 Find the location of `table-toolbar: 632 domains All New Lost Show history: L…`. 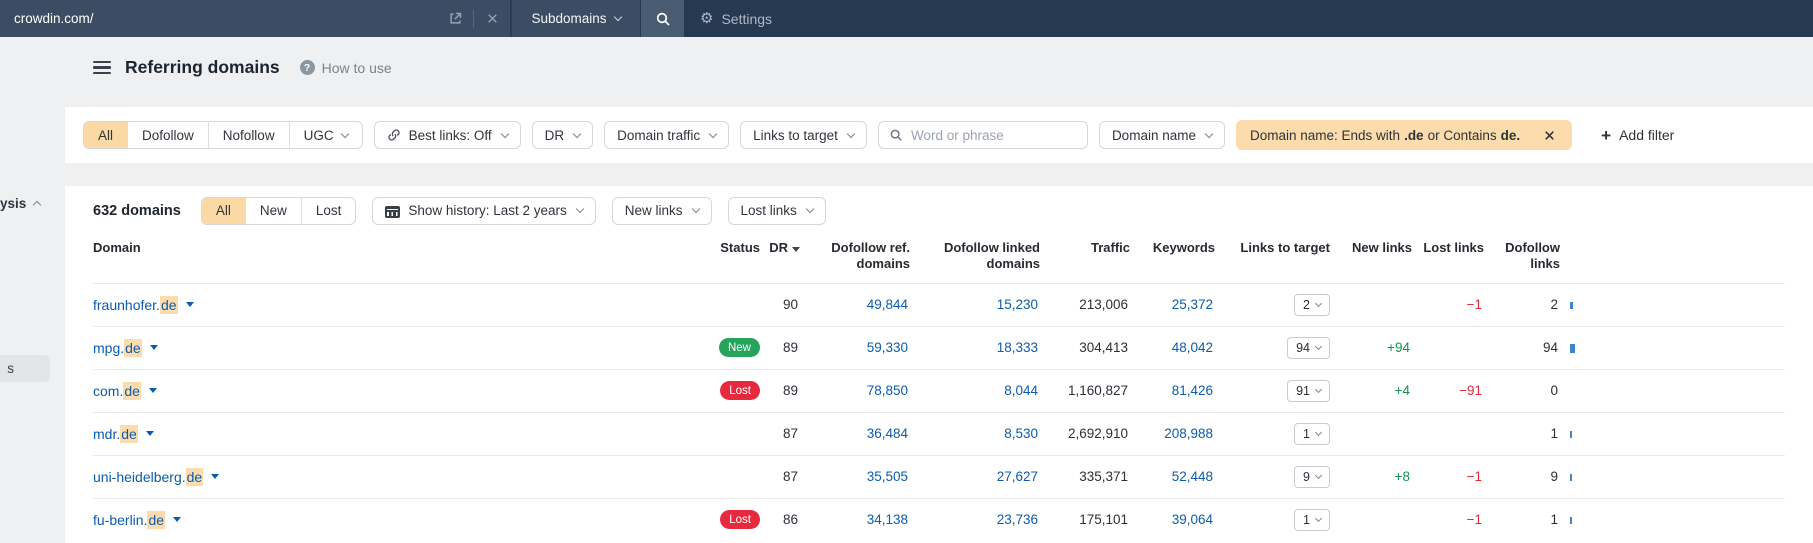

table-toolbar: 632 domains All New Lost Show history: L… is located at coordinates (939, 206).